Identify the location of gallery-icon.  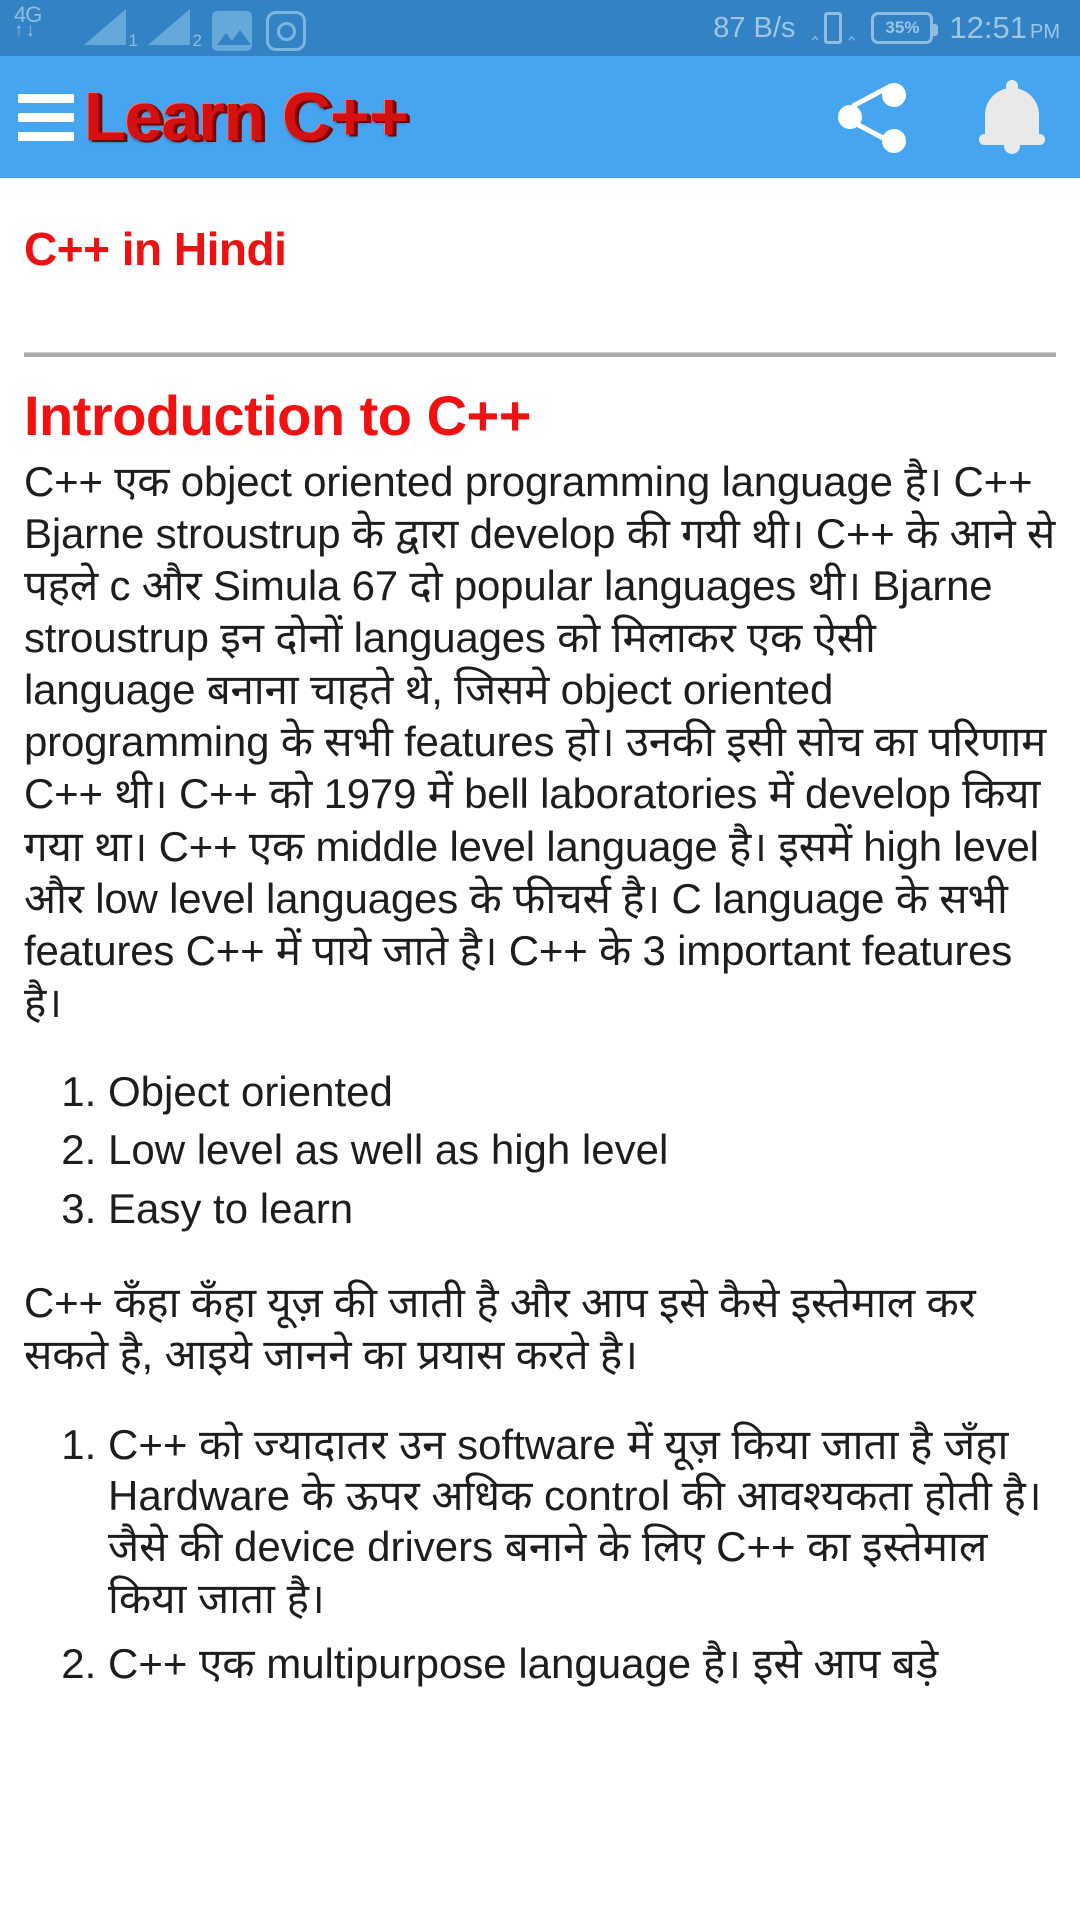
(232, 31).